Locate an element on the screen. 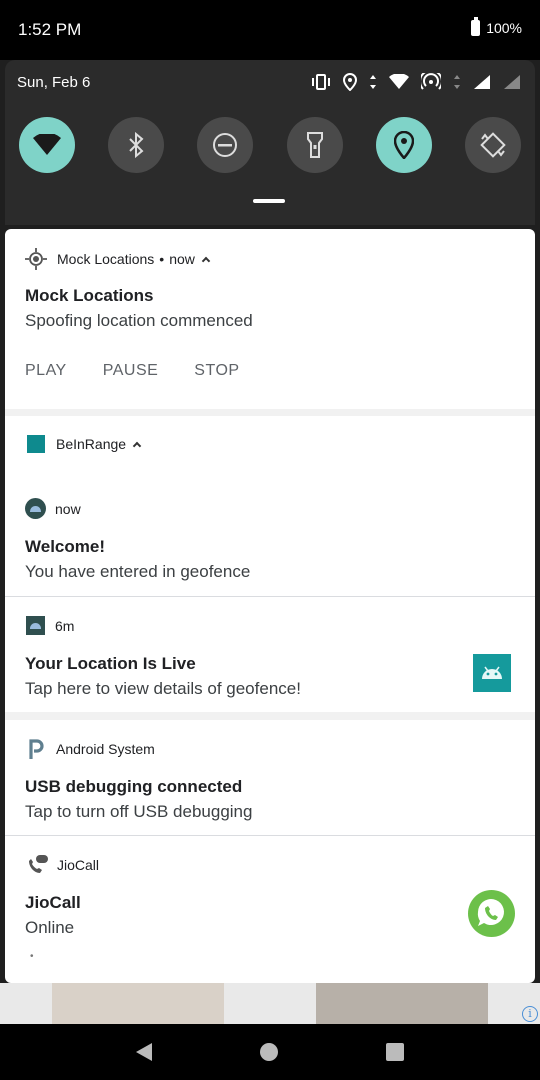 The height and width of the screenshot is (1080, 540). pause-button: PAUSE is located at coordinates (131, 371).